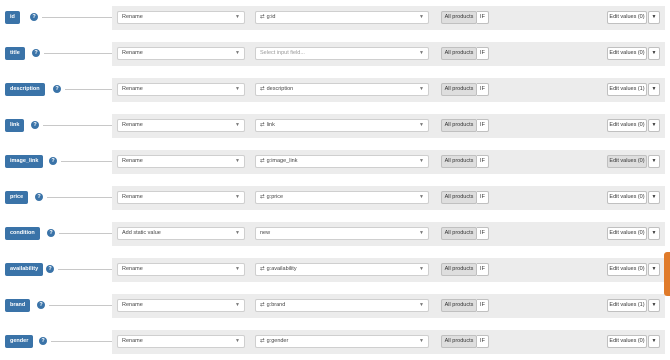 The image size is (670, 360). I want to click on source-field-select: ⇄ g:gender ▼, so click(342, 341).